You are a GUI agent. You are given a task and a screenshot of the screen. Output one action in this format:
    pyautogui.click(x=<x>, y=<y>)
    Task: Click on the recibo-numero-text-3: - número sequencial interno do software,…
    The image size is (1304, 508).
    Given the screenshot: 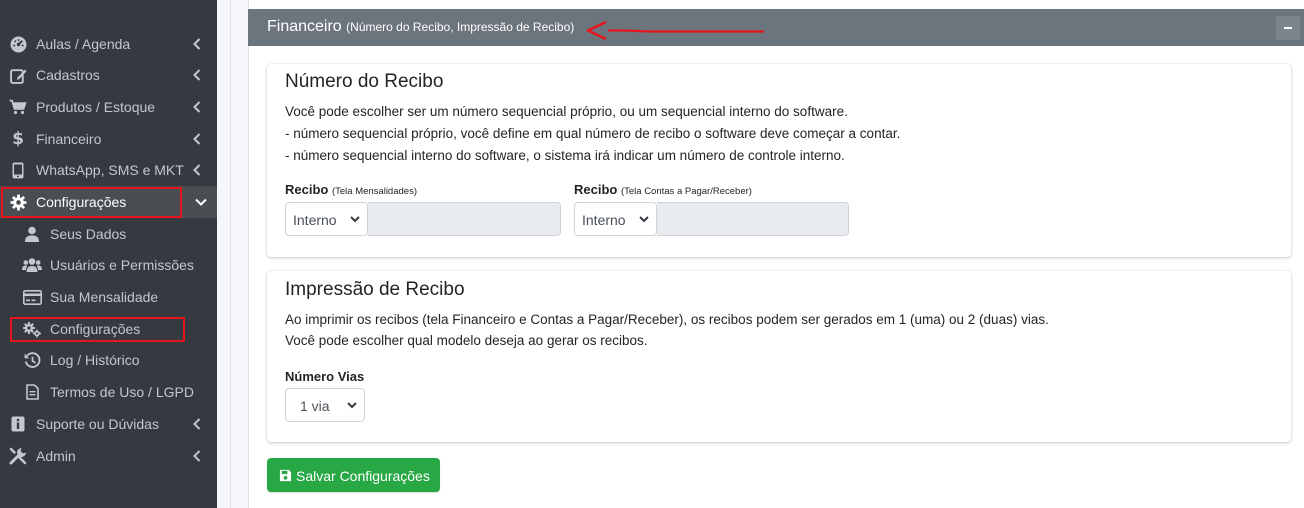 What is the action you would take?
    pyautogui.click(x=565, y=155)
    